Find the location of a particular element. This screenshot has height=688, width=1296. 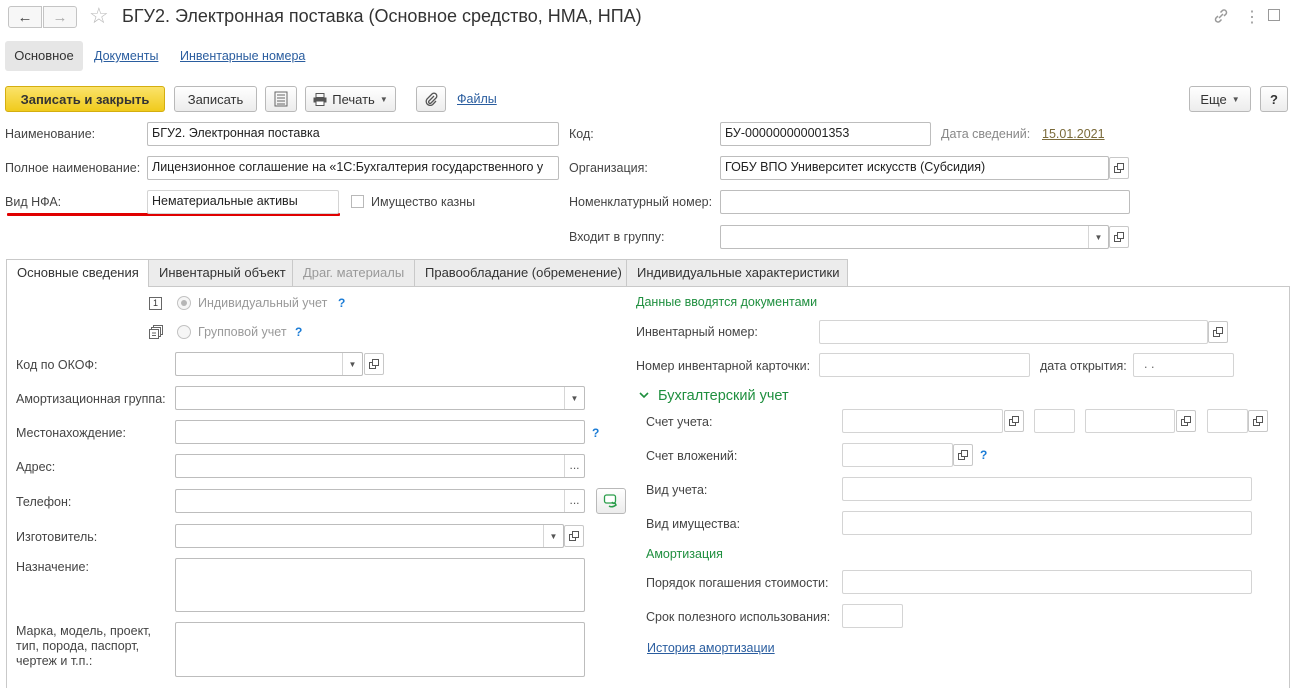

nav-tab-documents: Документы is located at coordinates (126, 56).